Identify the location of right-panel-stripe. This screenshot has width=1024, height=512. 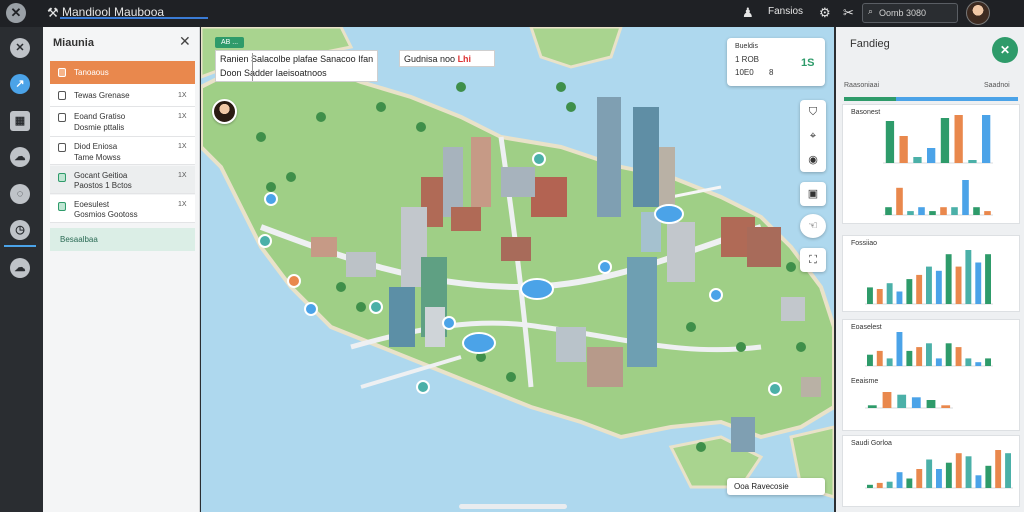
(931, 99).